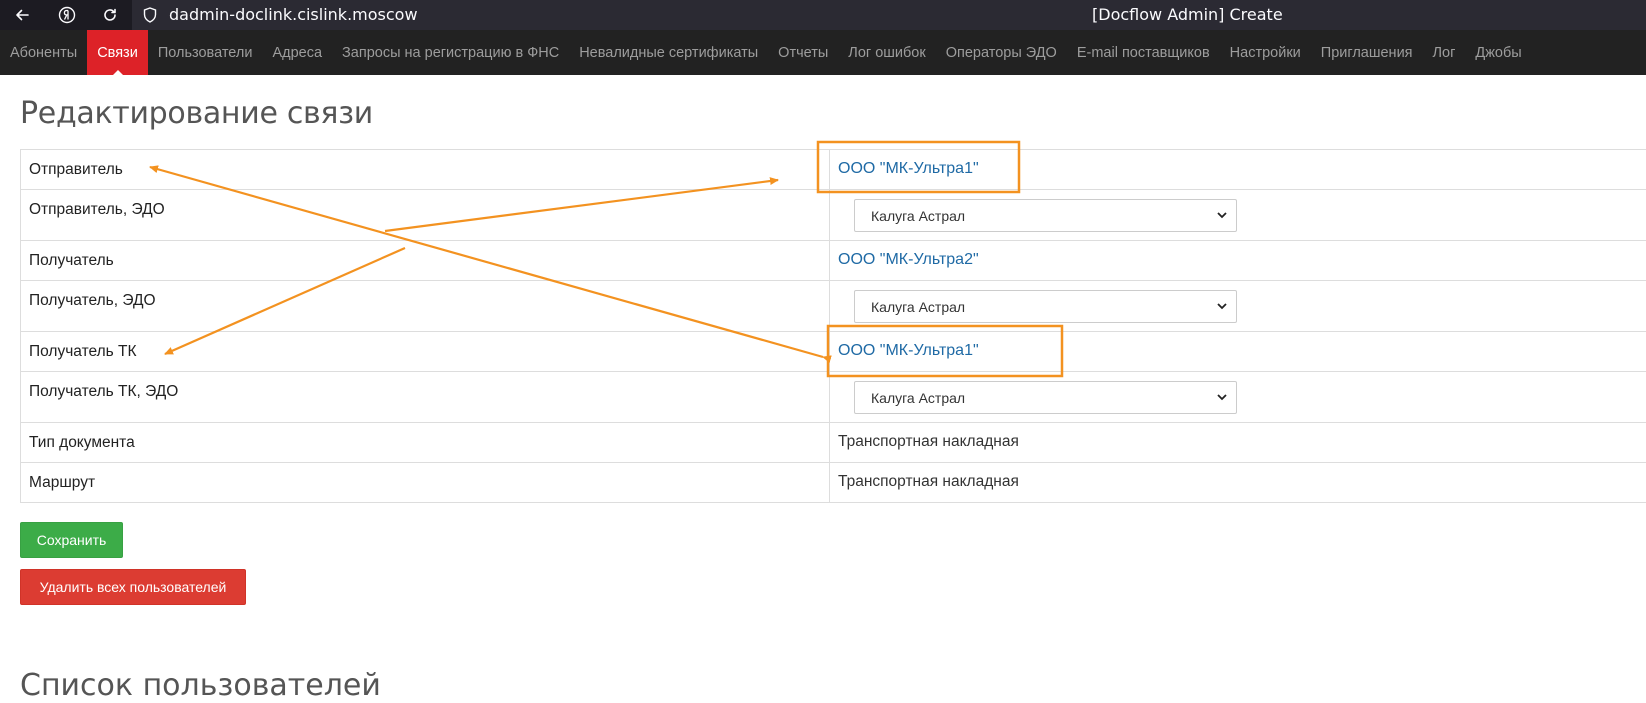  I want to click on users-list-heading: Список пользователей, so click(200, 685).